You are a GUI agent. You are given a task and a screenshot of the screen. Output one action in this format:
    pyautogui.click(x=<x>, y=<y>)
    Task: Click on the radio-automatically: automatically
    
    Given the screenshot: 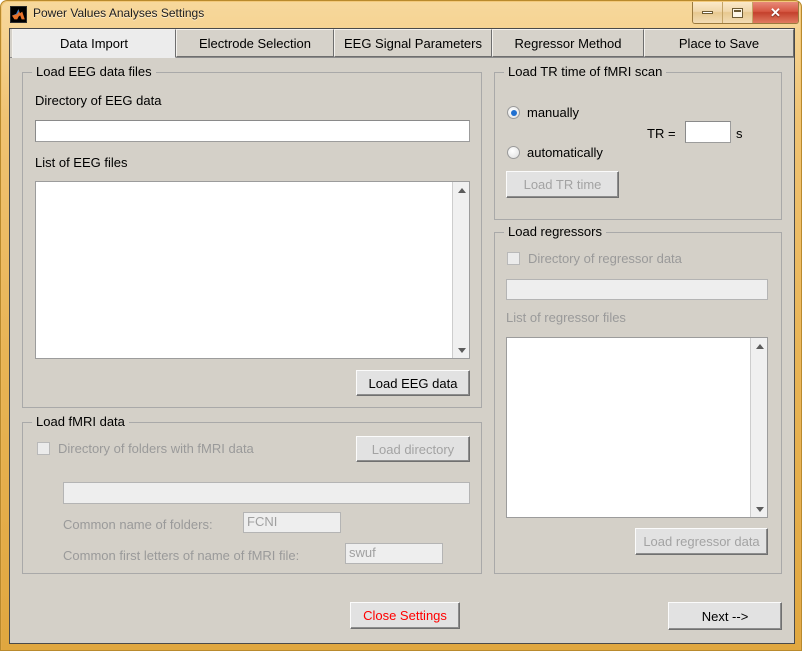 What is the action you would take?
    pyautogui.click(x=555, y=152)
    